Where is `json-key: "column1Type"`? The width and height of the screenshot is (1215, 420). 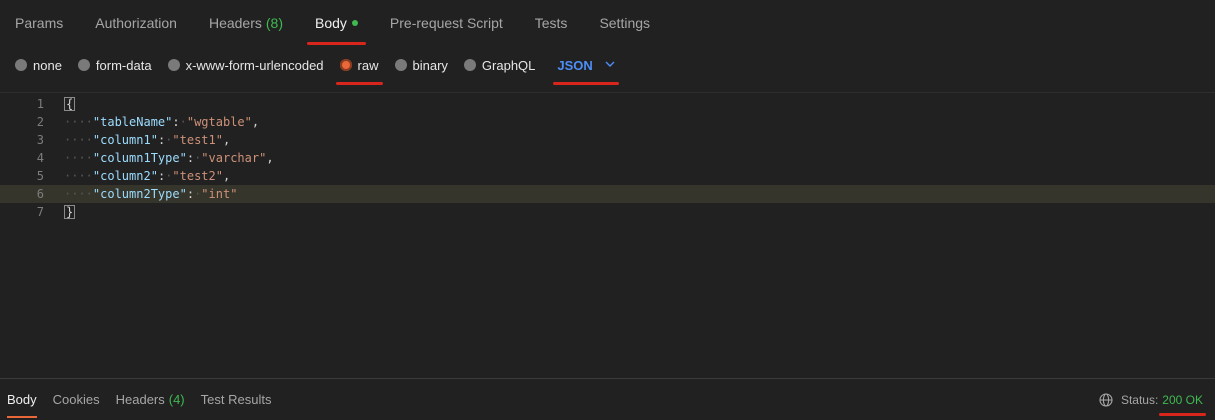
json-key: "column1Type" is located at coordinates (139, 158).